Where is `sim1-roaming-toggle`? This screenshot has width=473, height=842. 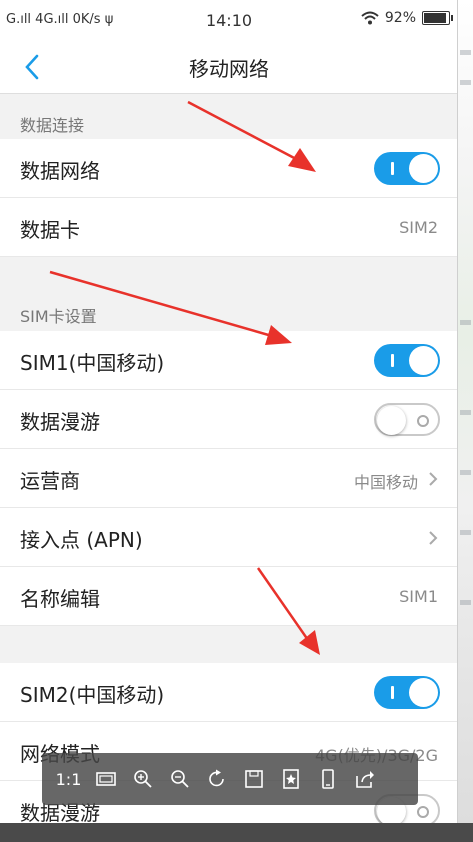 sim1-roaming-toggle is located at coordinates (407, 419).